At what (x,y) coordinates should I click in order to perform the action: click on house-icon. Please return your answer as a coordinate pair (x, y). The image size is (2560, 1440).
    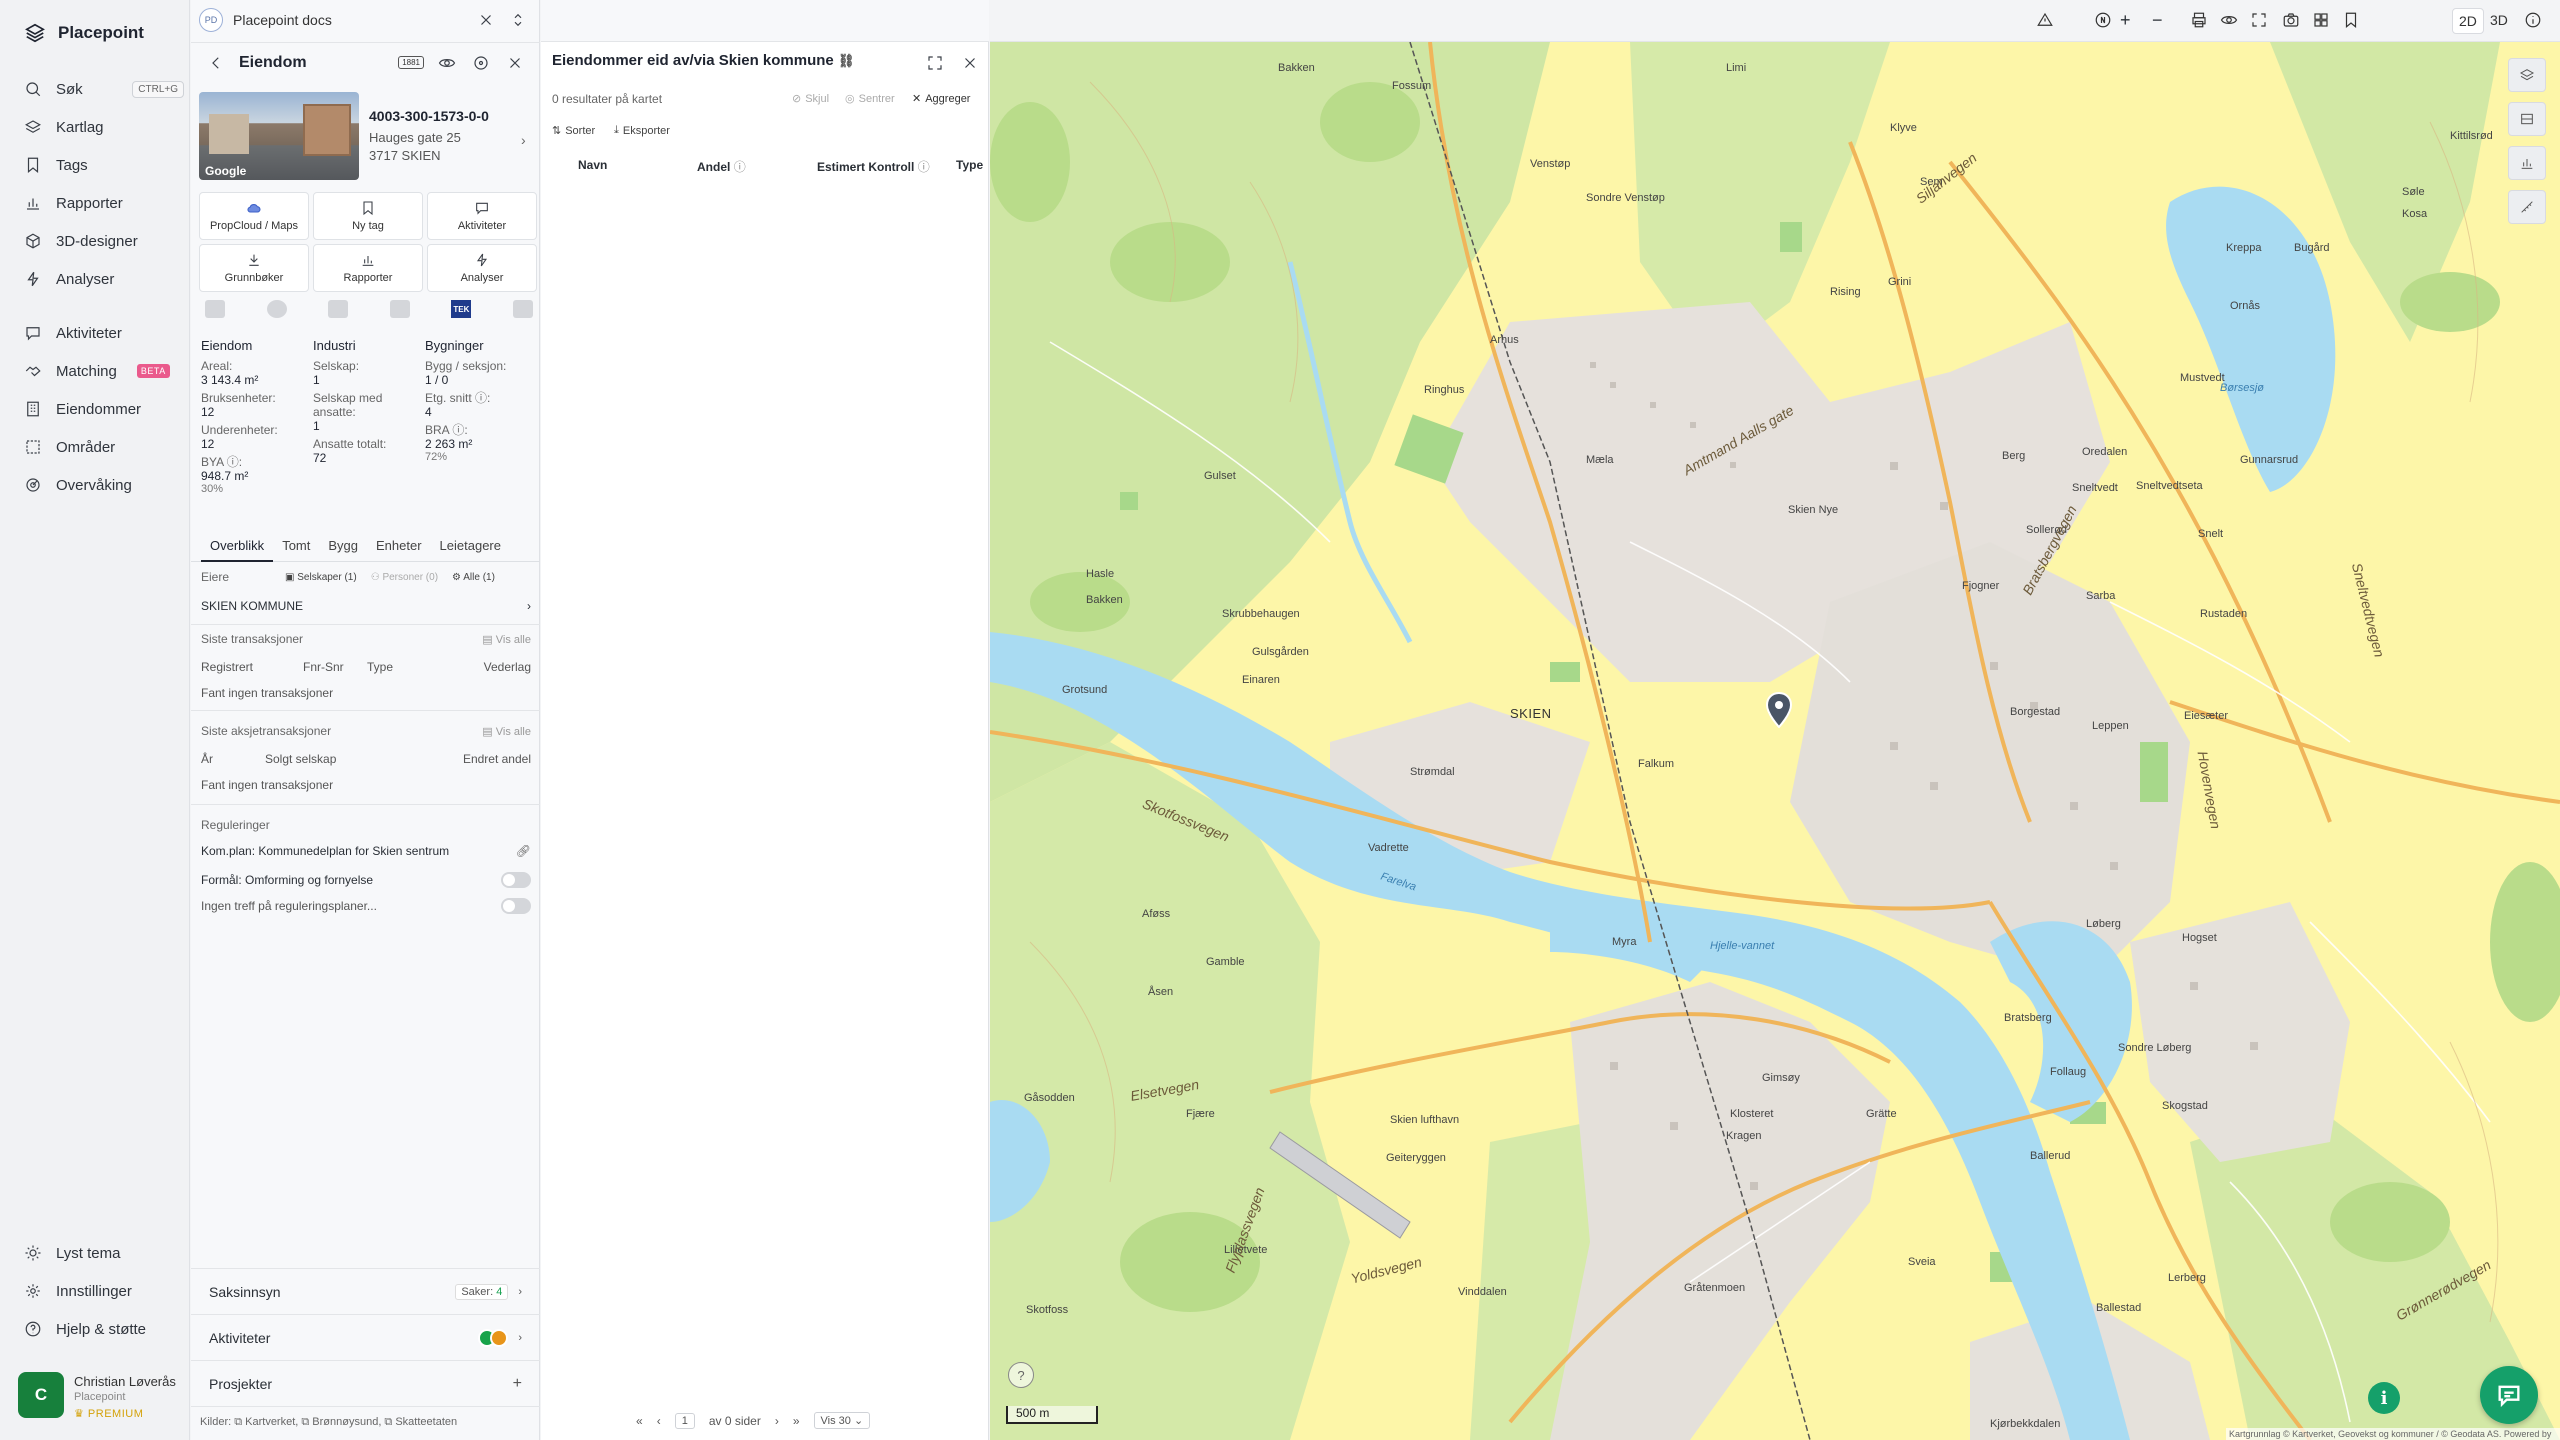
    Looking at the image, I should click on (522, 309).